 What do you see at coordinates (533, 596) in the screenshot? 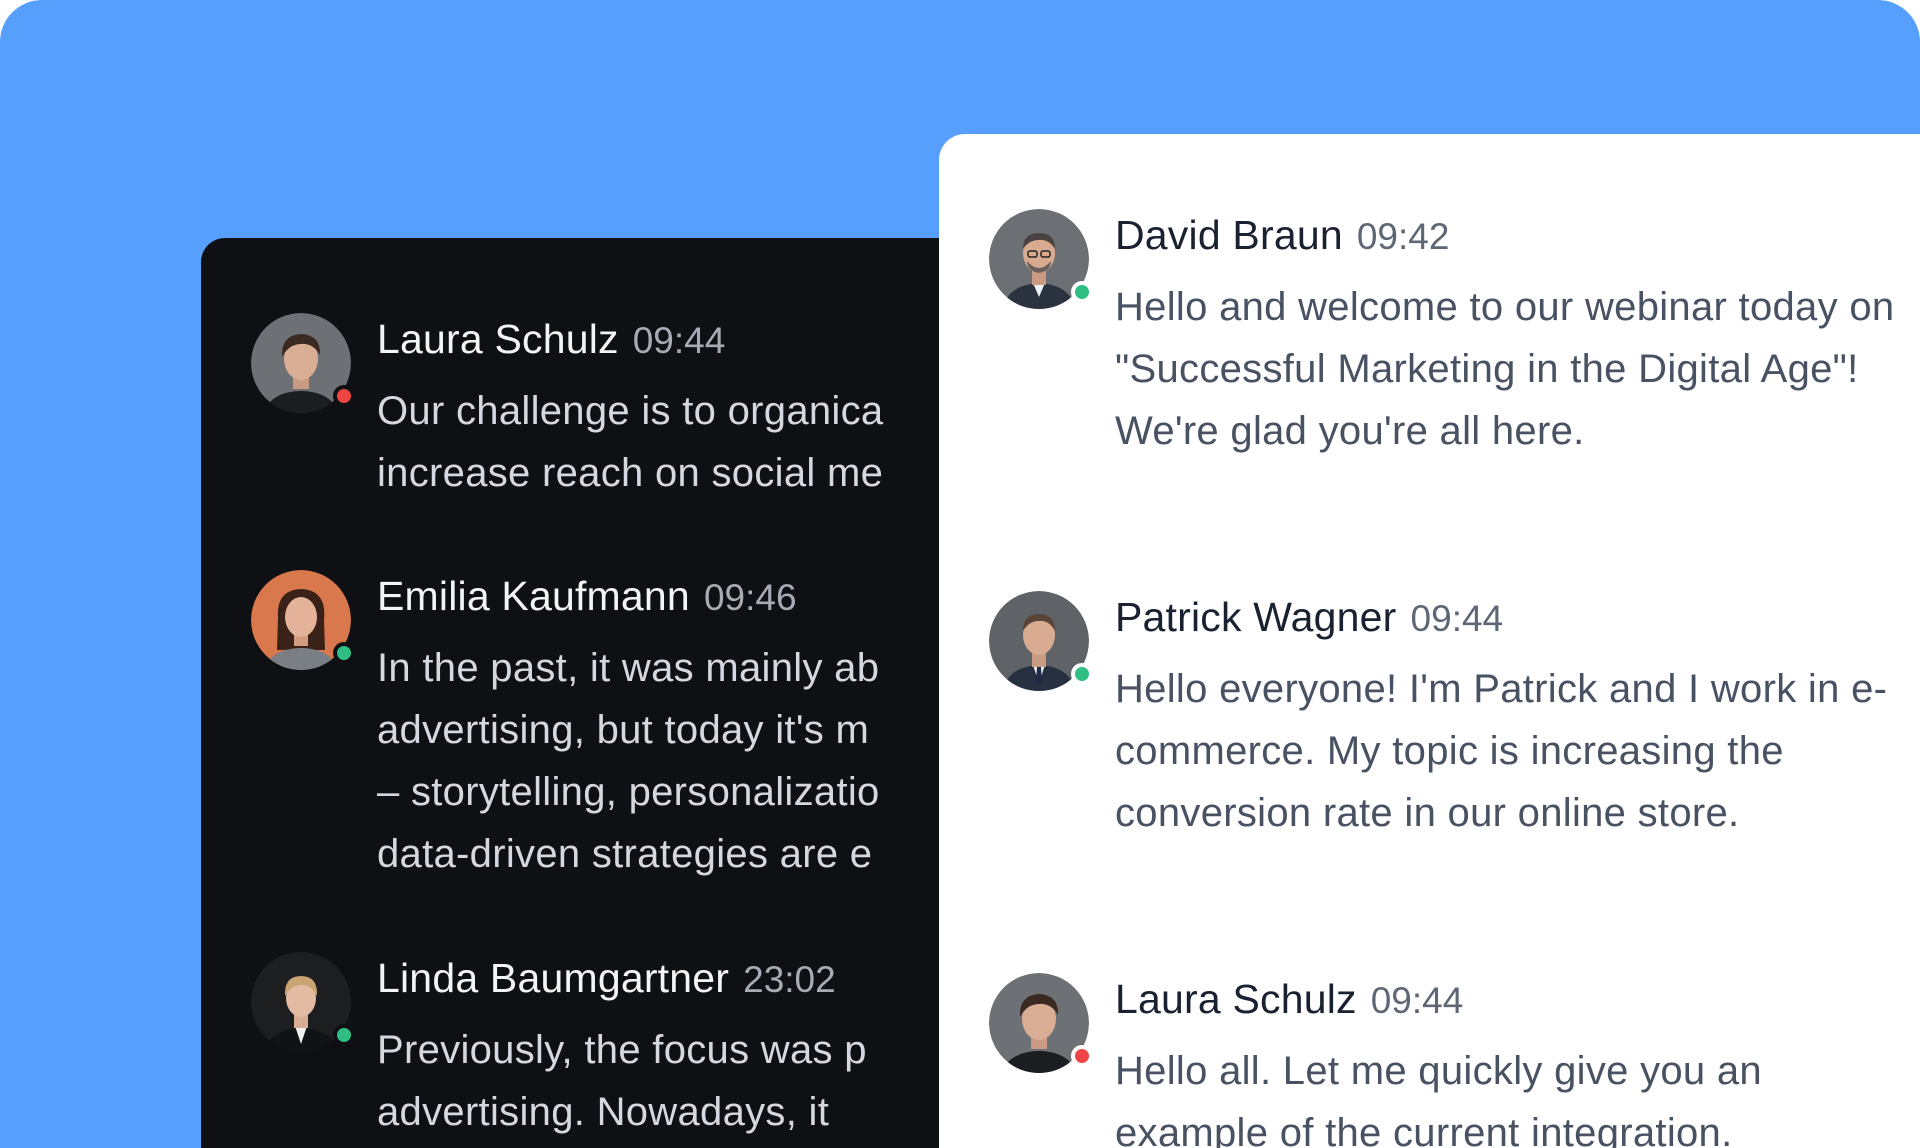
I see `sender-name: Emilia Kaufmann` at bounding box center [533, 596].